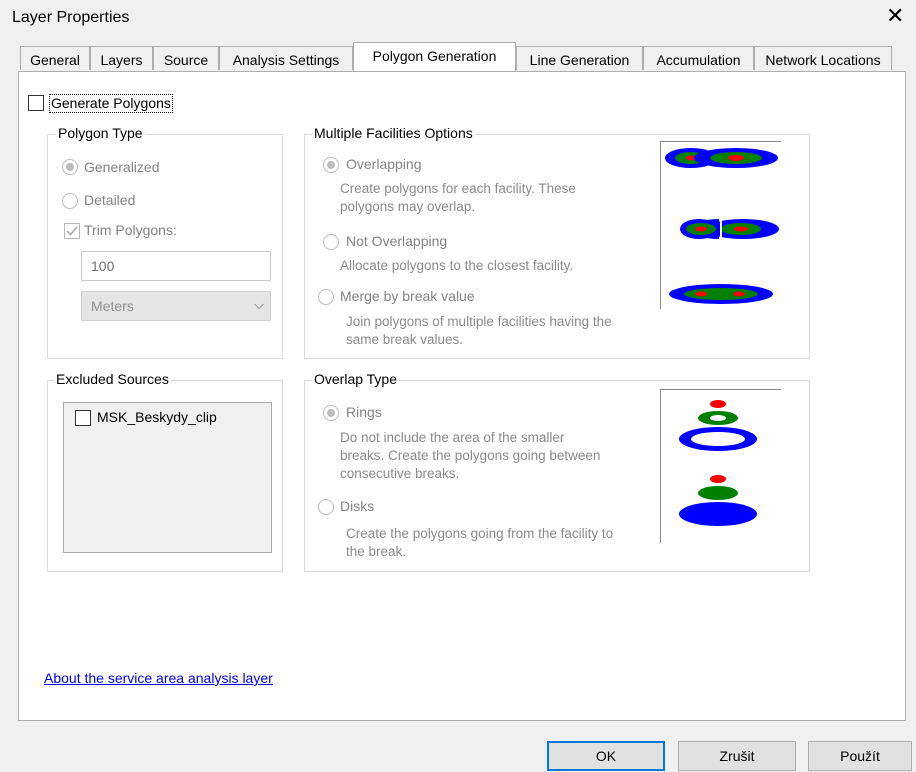 Image resolution: width=916 pixels, height=772 pixels. What do you see at coordinates (407, 296) in the screenshot?
I see `merge-by-break-label: Merge by break value` at bounding box center [407, 296].